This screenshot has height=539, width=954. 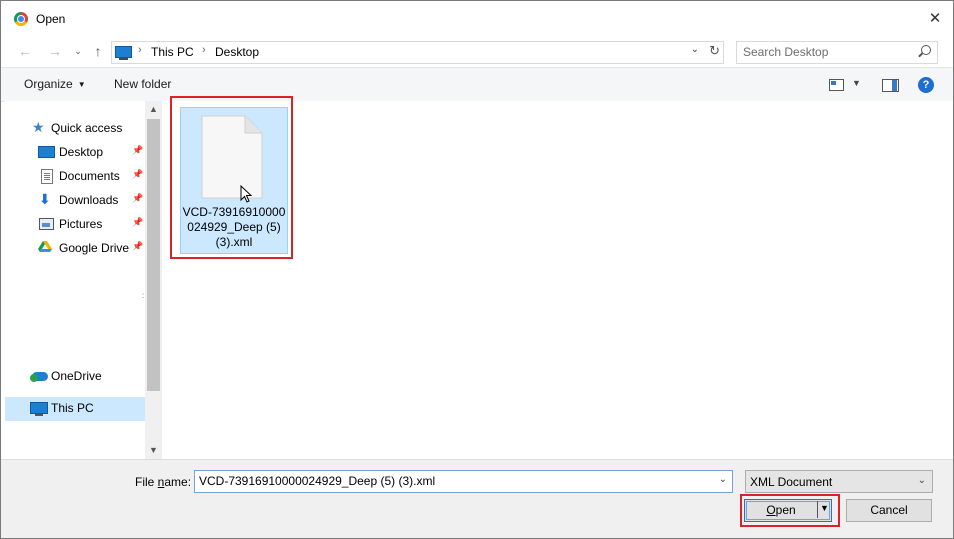 I want to click on open-button-label: Open, so click(x=781, y=510).